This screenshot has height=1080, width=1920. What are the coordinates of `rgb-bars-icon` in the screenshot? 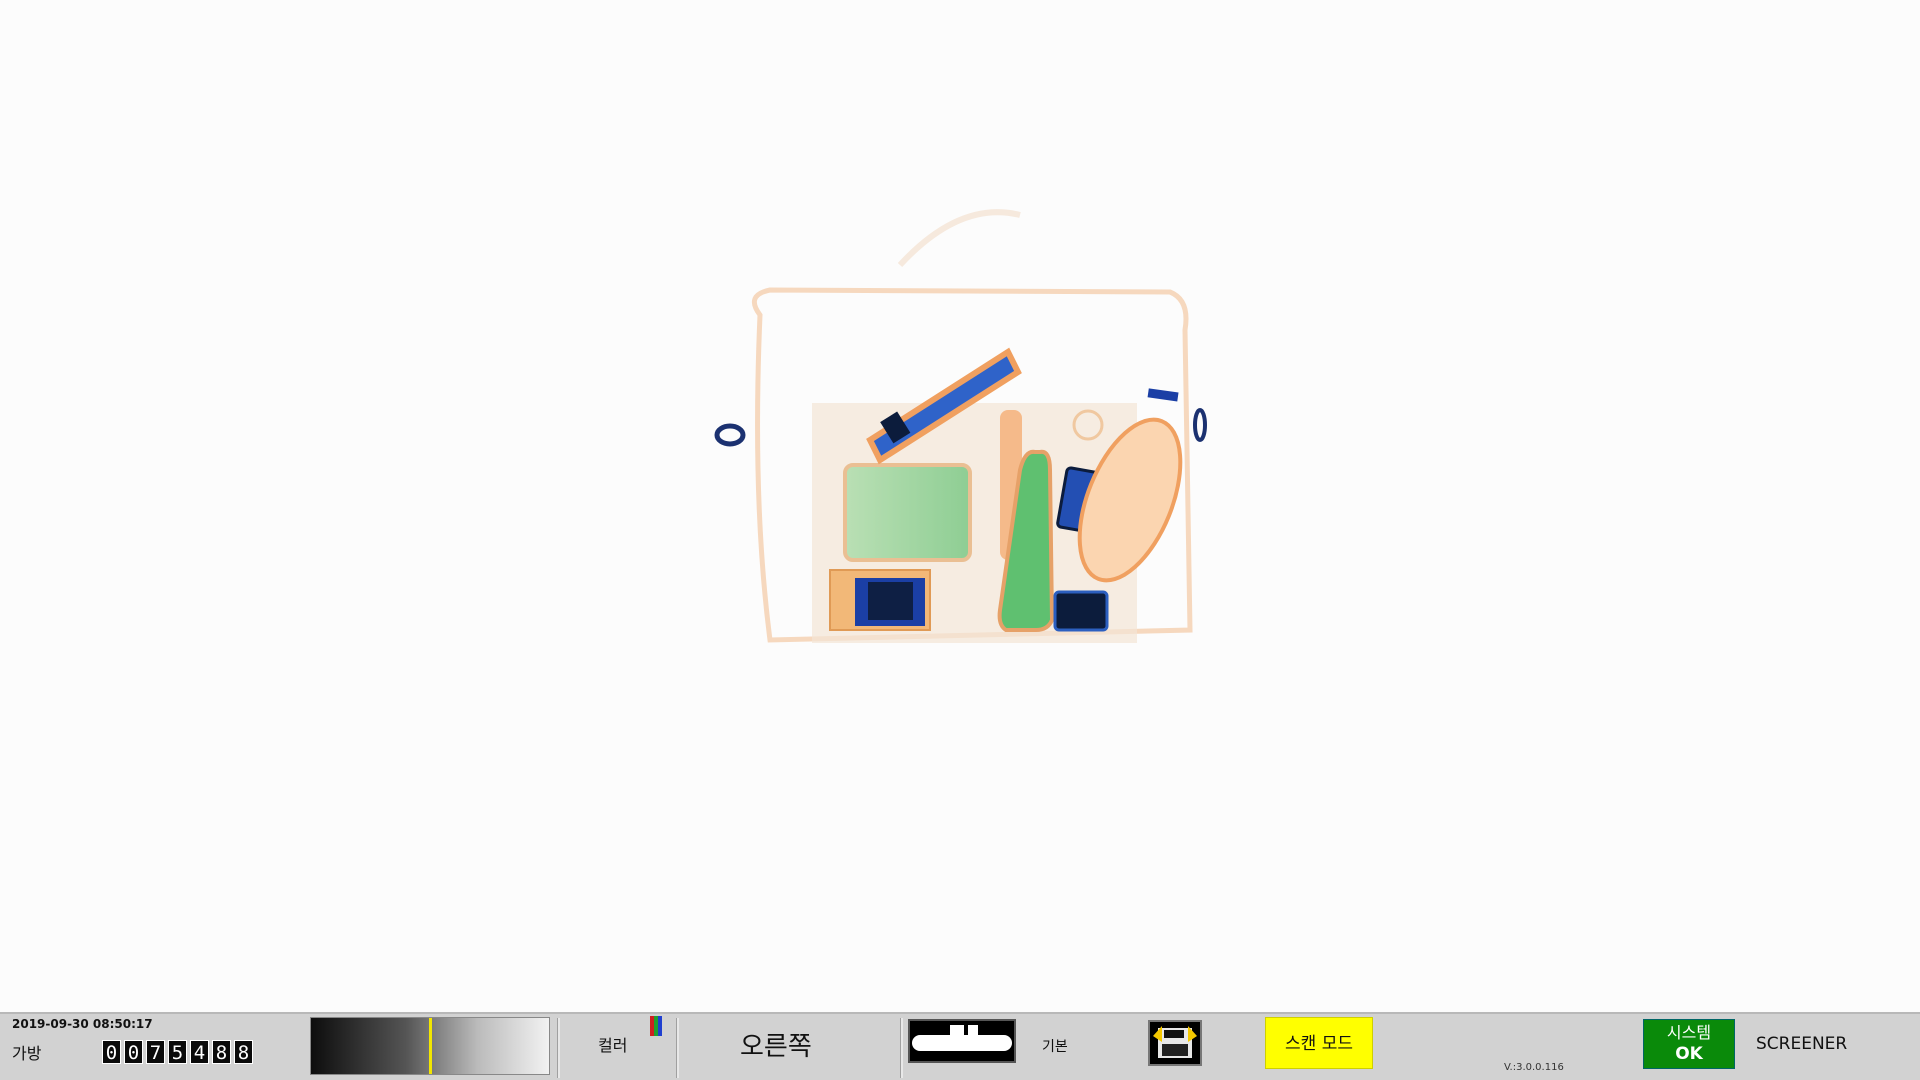 It's located at (656, 1026).